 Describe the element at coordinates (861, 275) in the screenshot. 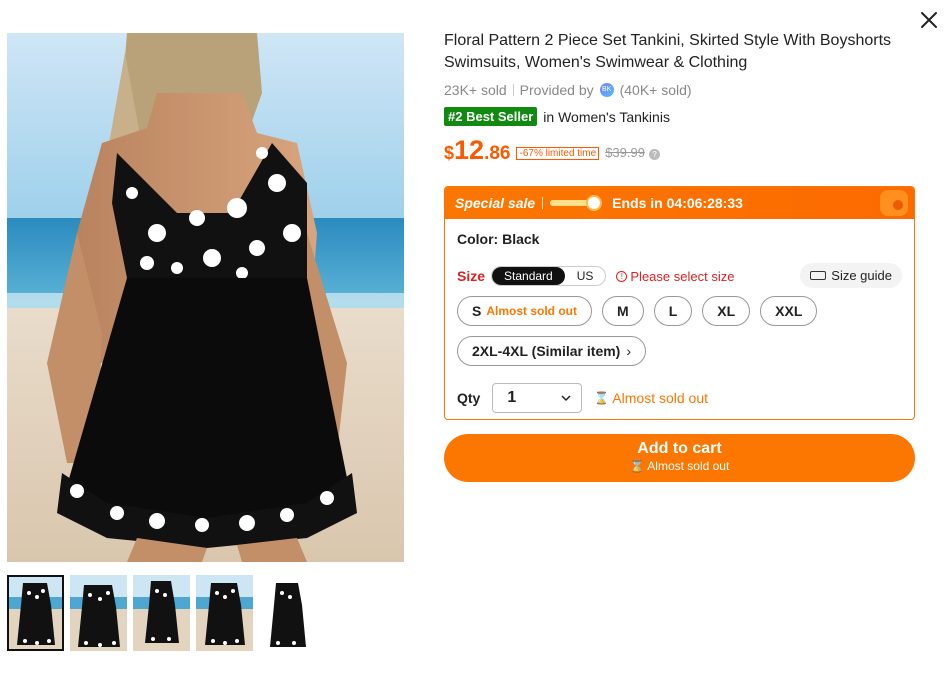

I see `size-guide-label: Size guide` at that location.